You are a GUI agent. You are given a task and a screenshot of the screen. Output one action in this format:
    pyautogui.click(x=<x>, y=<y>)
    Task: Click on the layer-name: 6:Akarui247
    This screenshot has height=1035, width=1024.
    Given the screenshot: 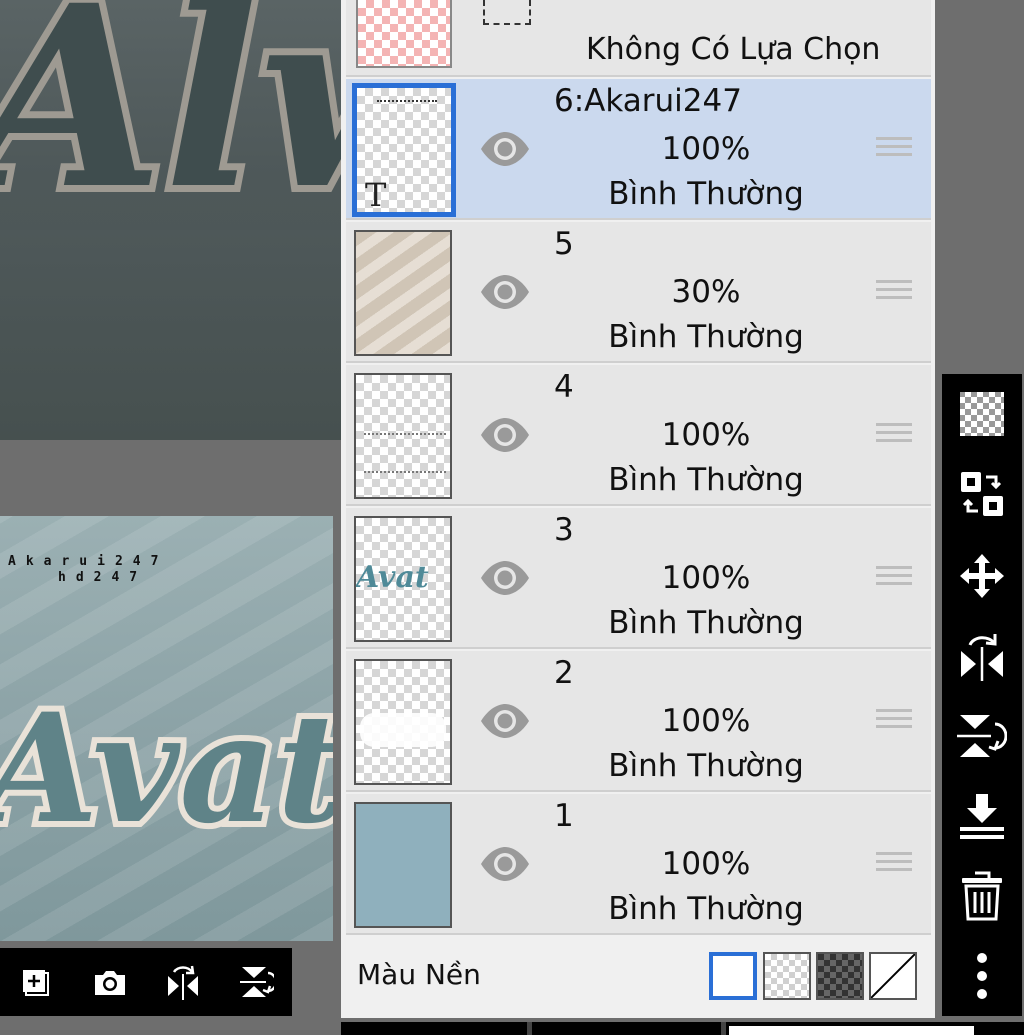 What is the action you would take?
    pyautogui.click(x=648, y=101)
    